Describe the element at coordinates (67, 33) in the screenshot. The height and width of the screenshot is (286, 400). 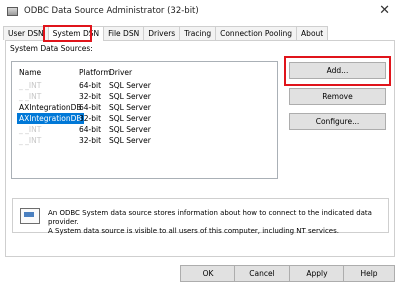
I see `highlight-box-system-dsn-tab` at that location.